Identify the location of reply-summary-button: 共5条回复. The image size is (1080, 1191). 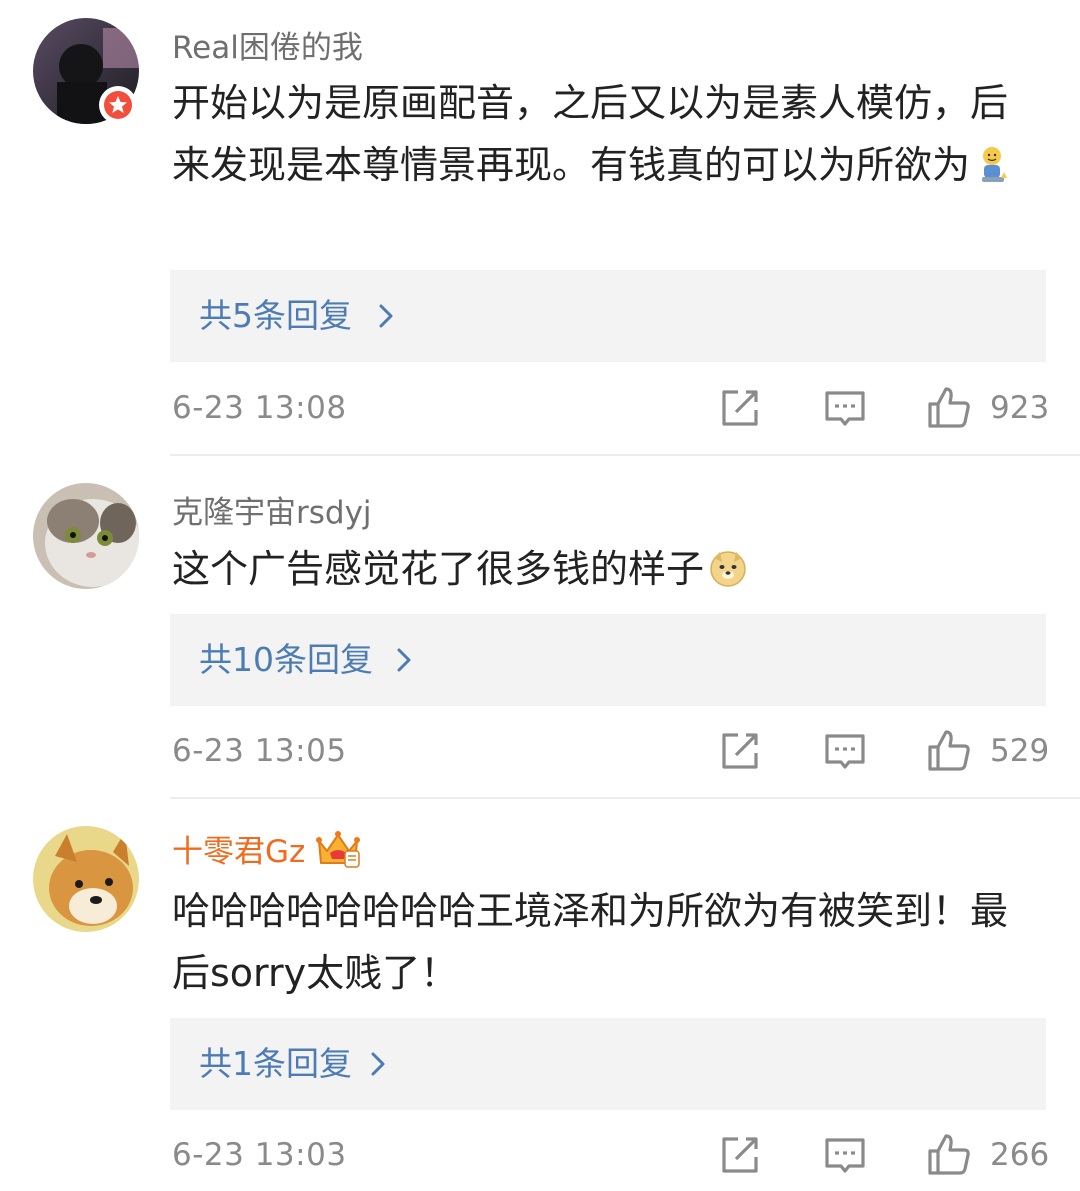
(608, 316).